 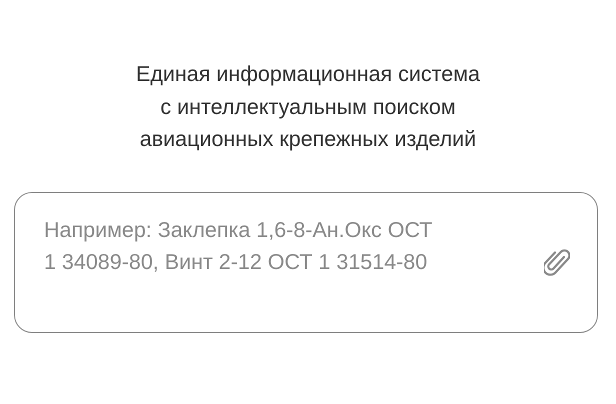 What do you see at coordinates (557, 263) in the screenshot?
I see `paperclip-icon` at bounding box center [557, 263].